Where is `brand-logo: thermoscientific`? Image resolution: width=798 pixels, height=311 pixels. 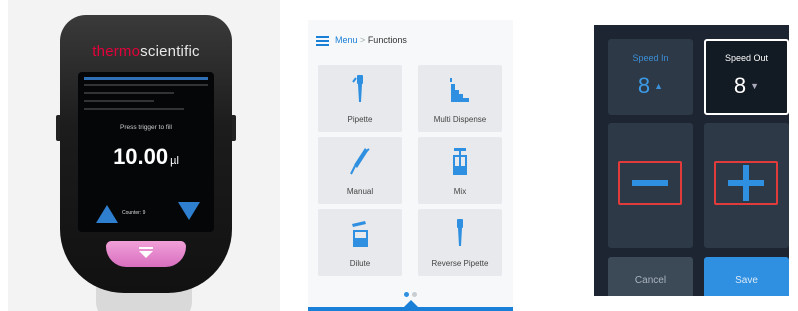 brand-logo: thermoscientific is located at coordinates (146, 51).